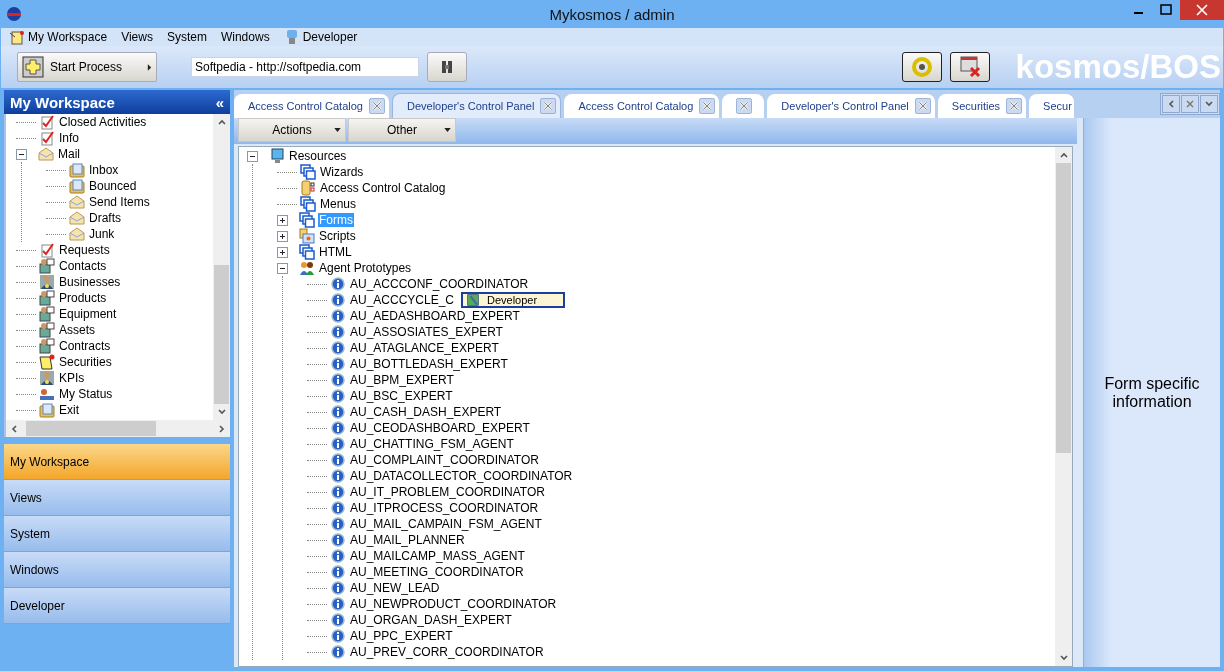  Describe the element at coordinates (86, 394) in the screenshot. I see `tree-item: My Status` at that location.